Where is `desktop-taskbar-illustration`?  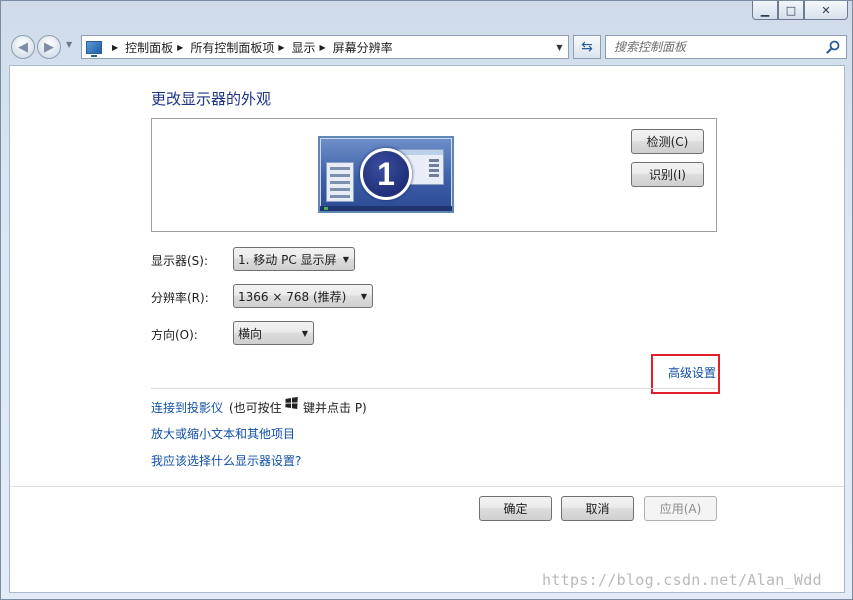
desktop-taskbar-illustration is located at coordinates (386, 208).